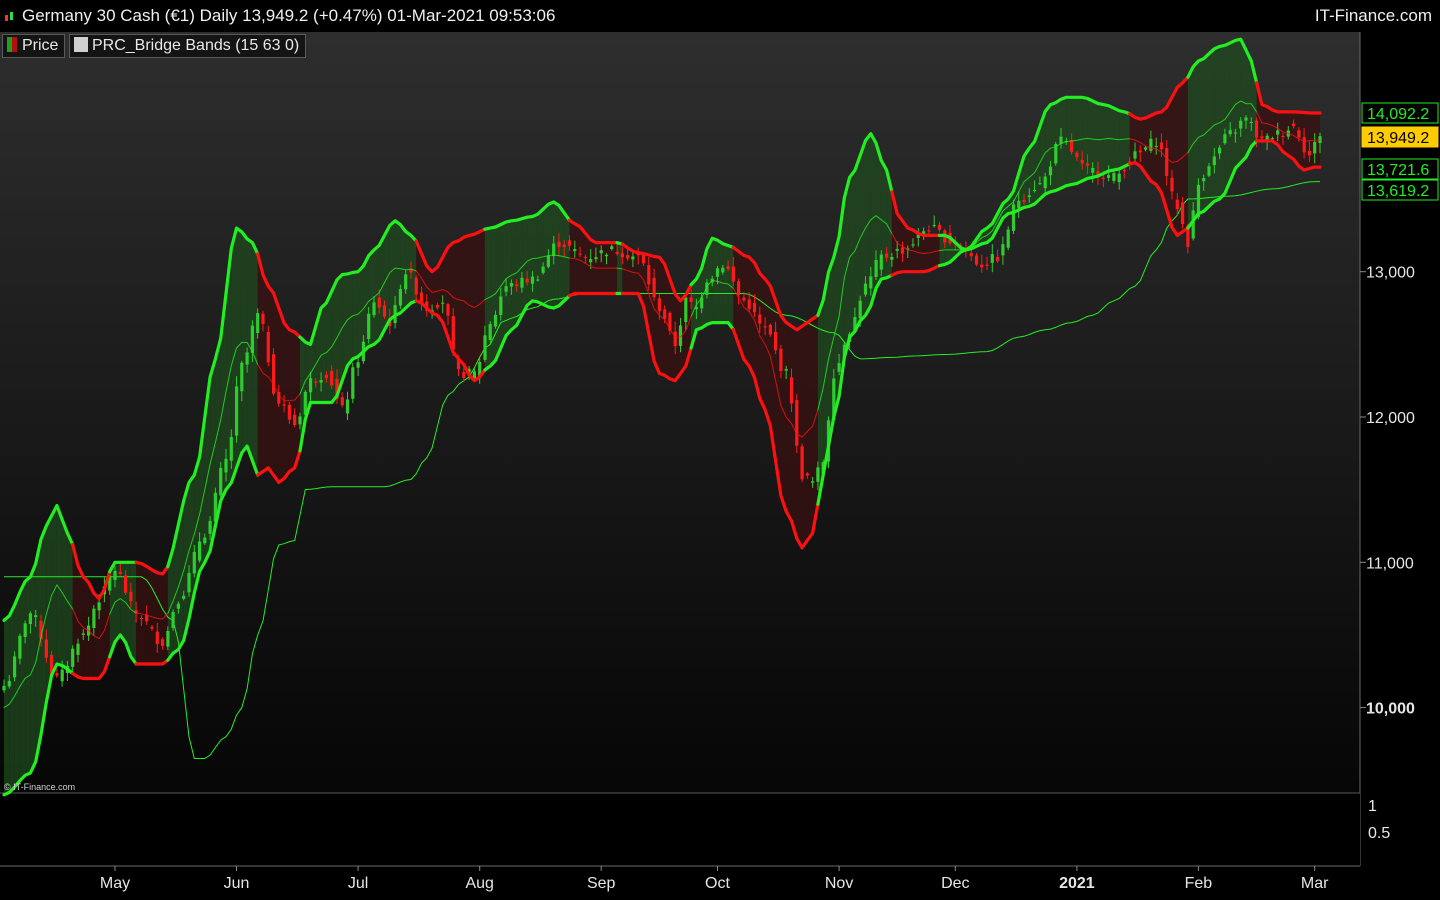  Describe the element at coordinates (196, 45) in the screenshot. I see `legend-indicator-label: PRC_Bridge Bands (15 63 0)` at that location.